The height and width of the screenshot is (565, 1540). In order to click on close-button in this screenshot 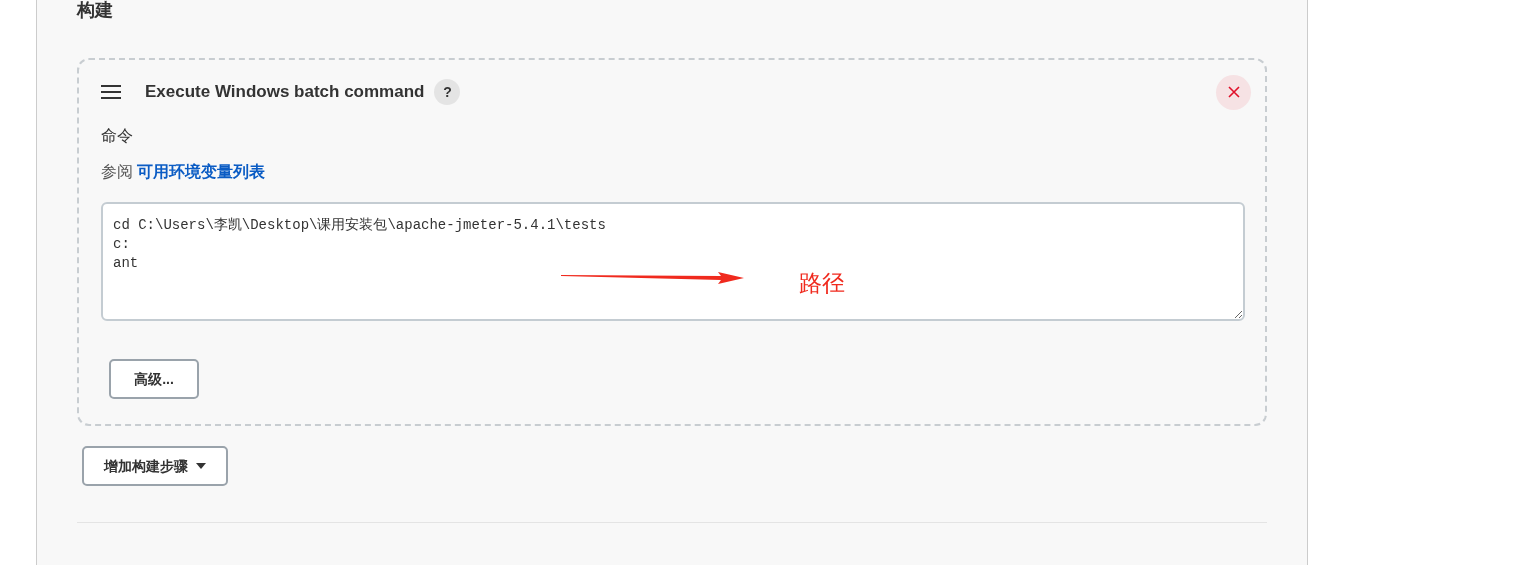, I will do `click(1233, 92)`.